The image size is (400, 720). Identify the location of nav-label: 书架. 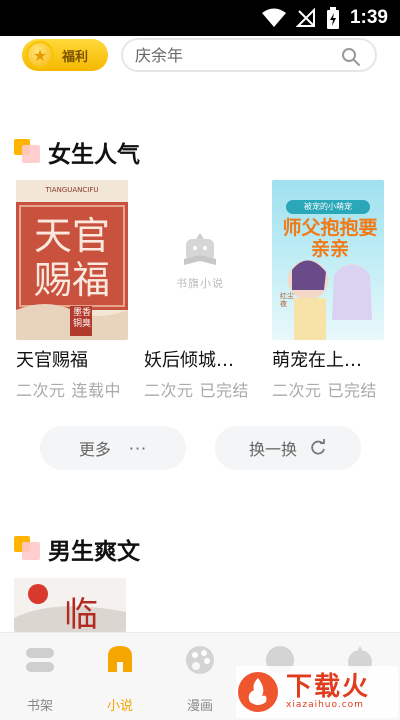
(39, 706).